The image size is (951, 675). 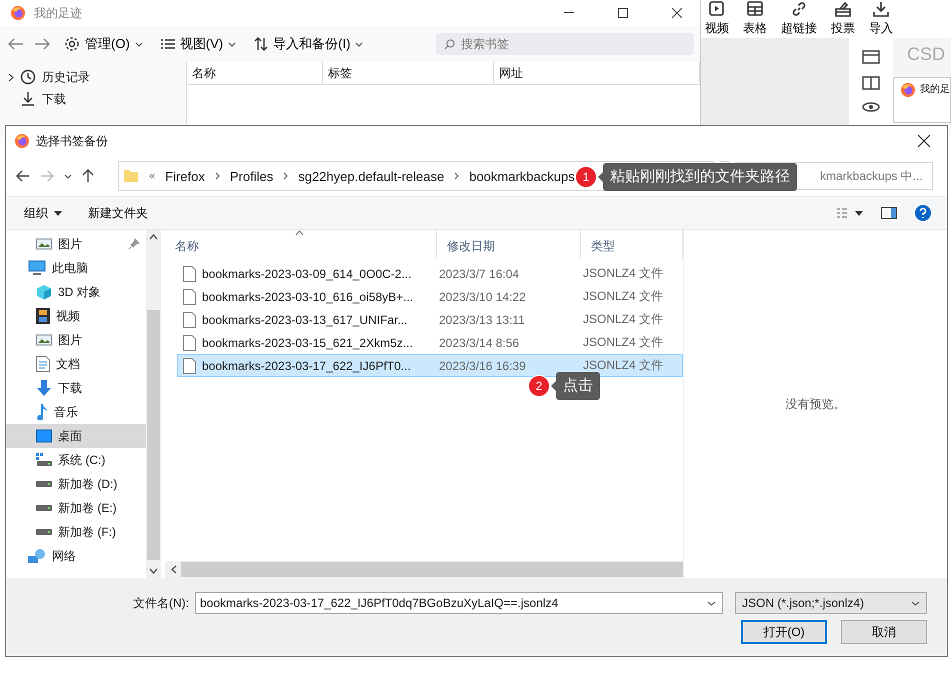 I want to click on nav-item: 系统 (C:), so click(x=76, y=460).